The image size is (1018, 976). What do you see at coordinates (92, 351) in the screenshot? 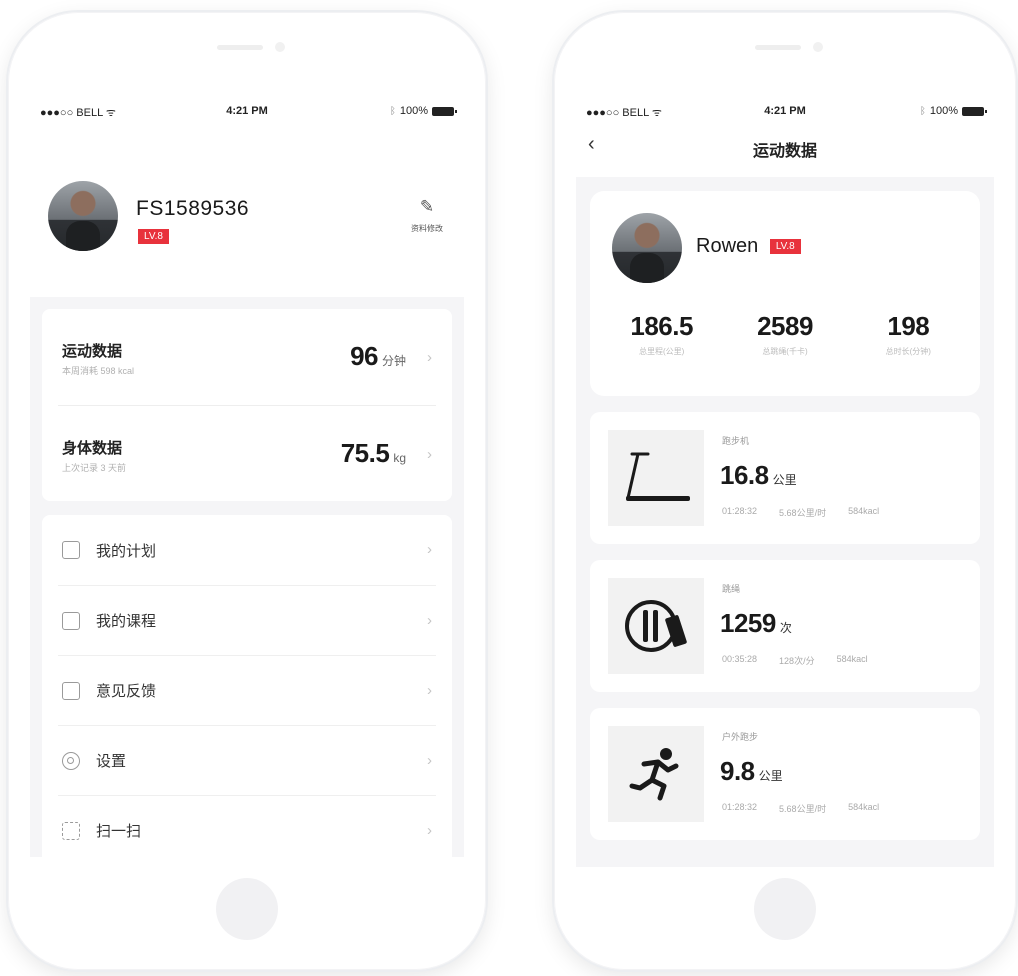
I see `row-title: 运动数据` at bounding box center [92, 351].